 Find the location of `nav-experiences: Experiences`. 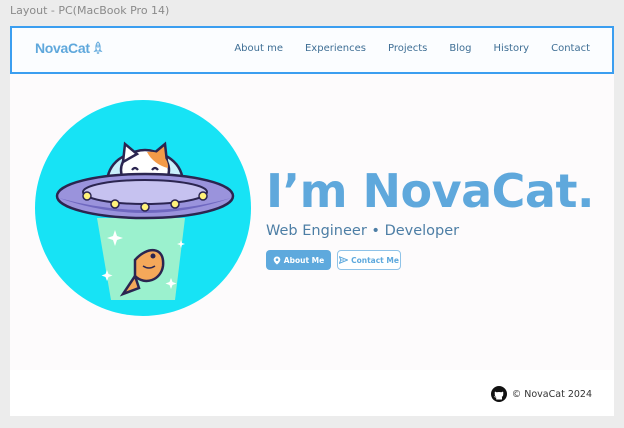

nav-experiences: Experiences is located at coordinates (335, 48).